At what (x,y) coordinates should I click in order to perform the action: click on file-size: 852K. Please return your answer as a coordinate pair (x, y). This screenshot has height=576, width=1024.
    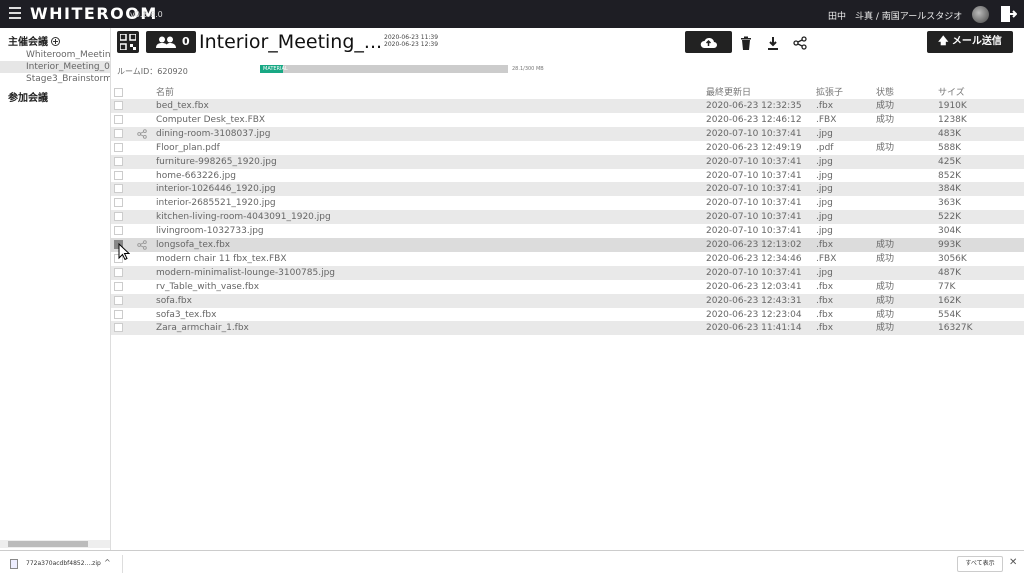
    Looking at the image, I should click on (950, 175).